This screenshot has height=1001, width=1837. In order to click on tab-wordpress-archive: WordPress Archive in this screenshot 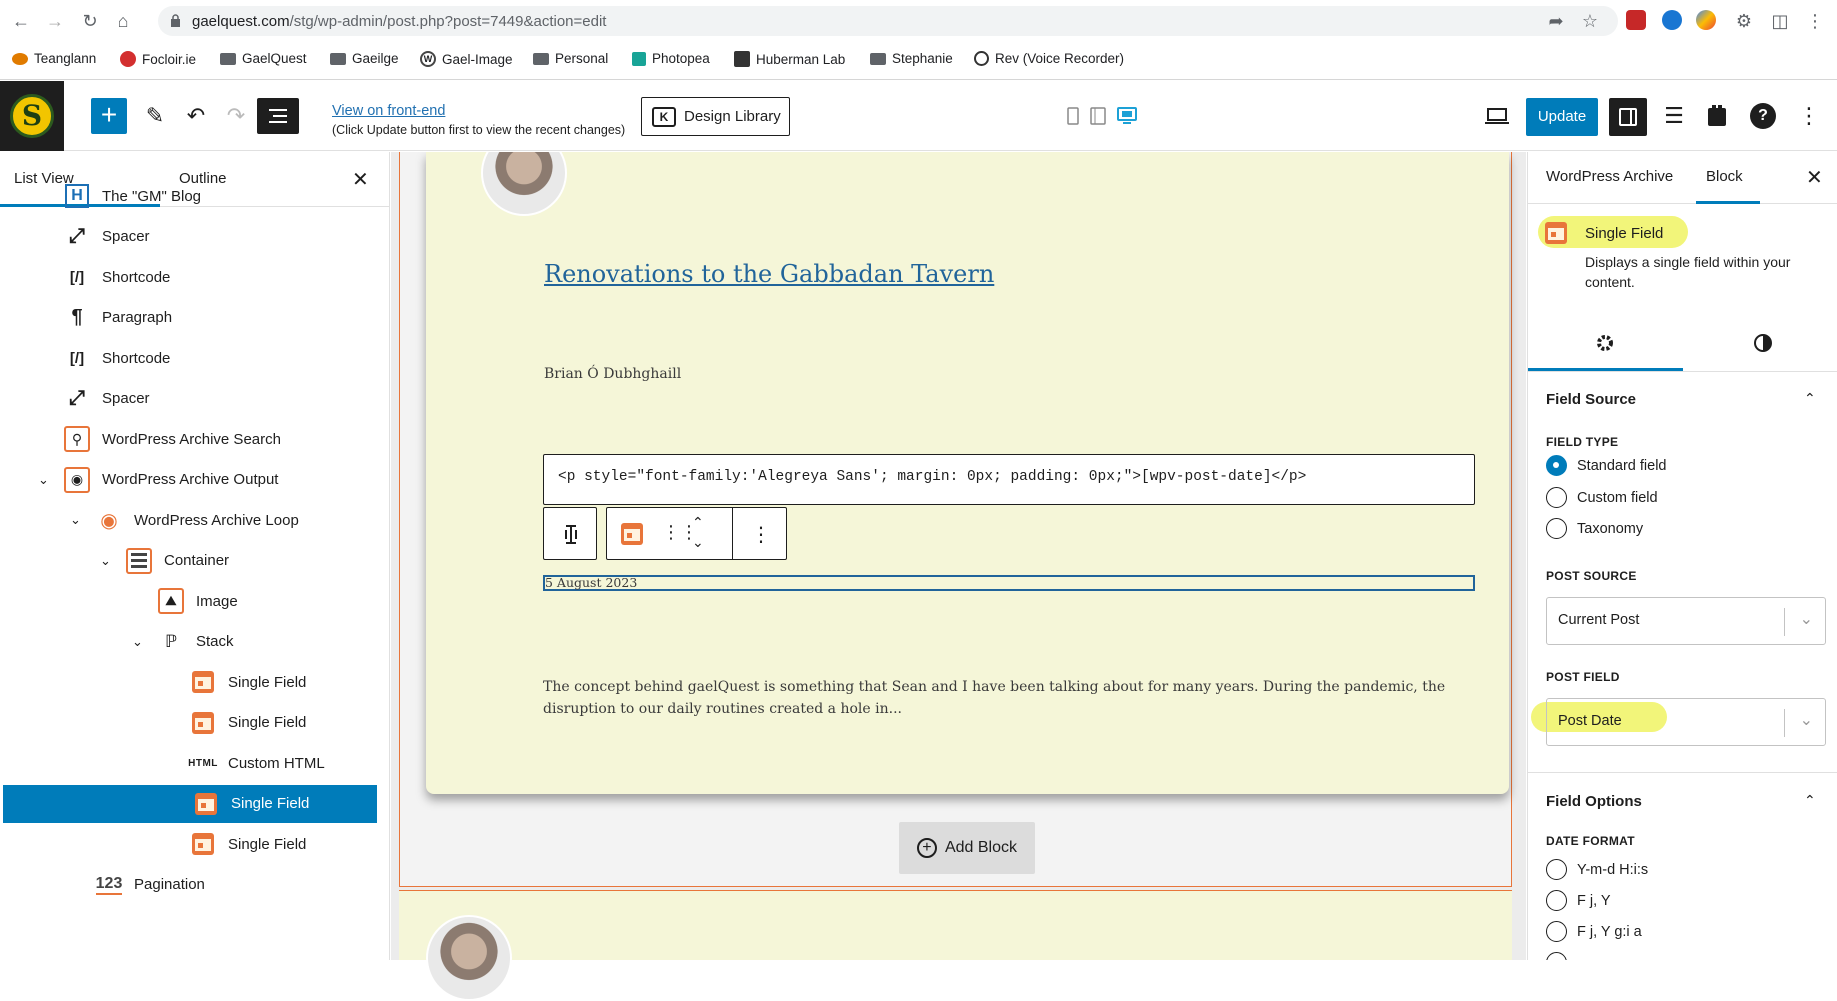, I will do `click(1609, 176)`.